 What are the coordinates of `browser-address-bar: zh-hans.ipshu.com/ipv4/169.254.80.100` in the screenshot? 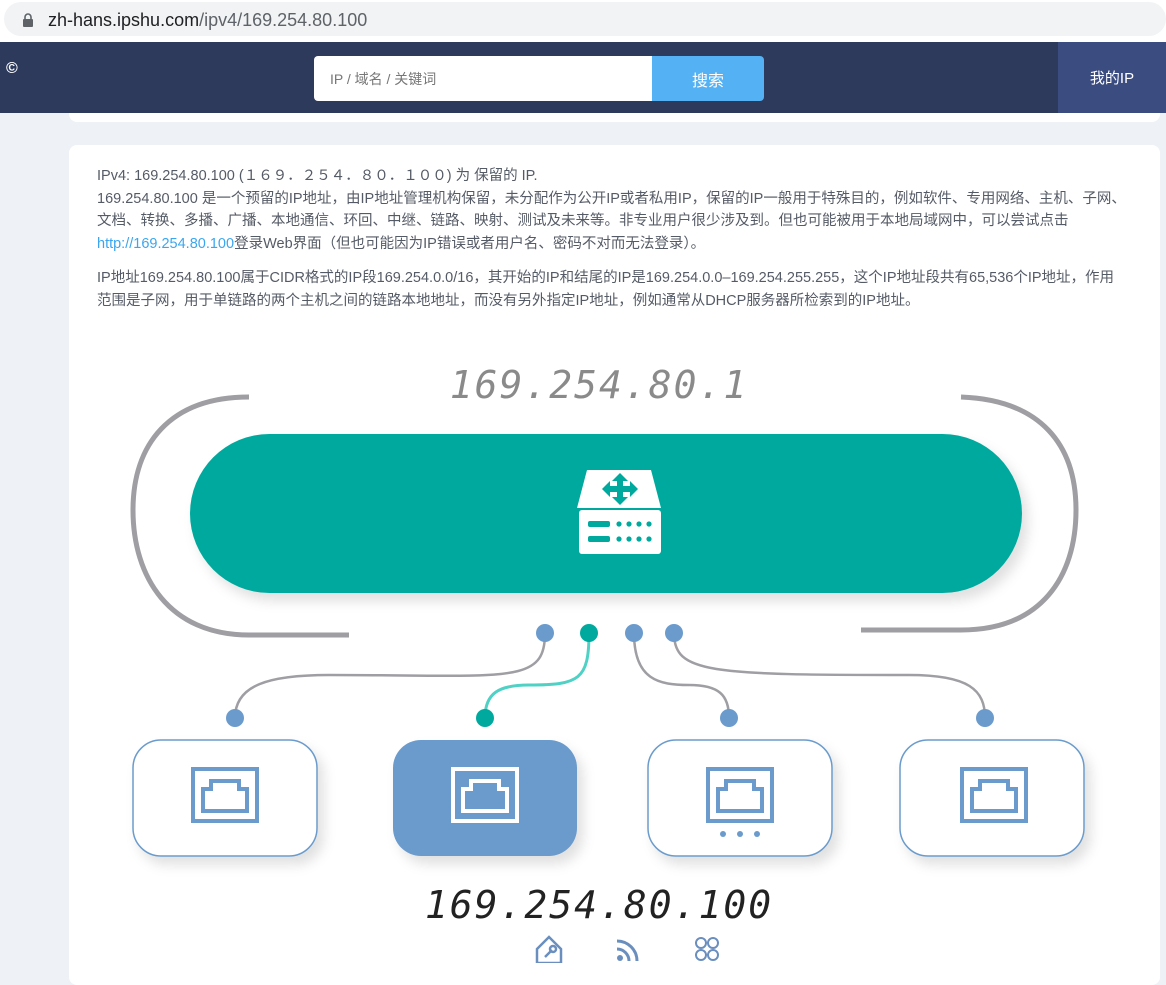 It's located at (583, 21).